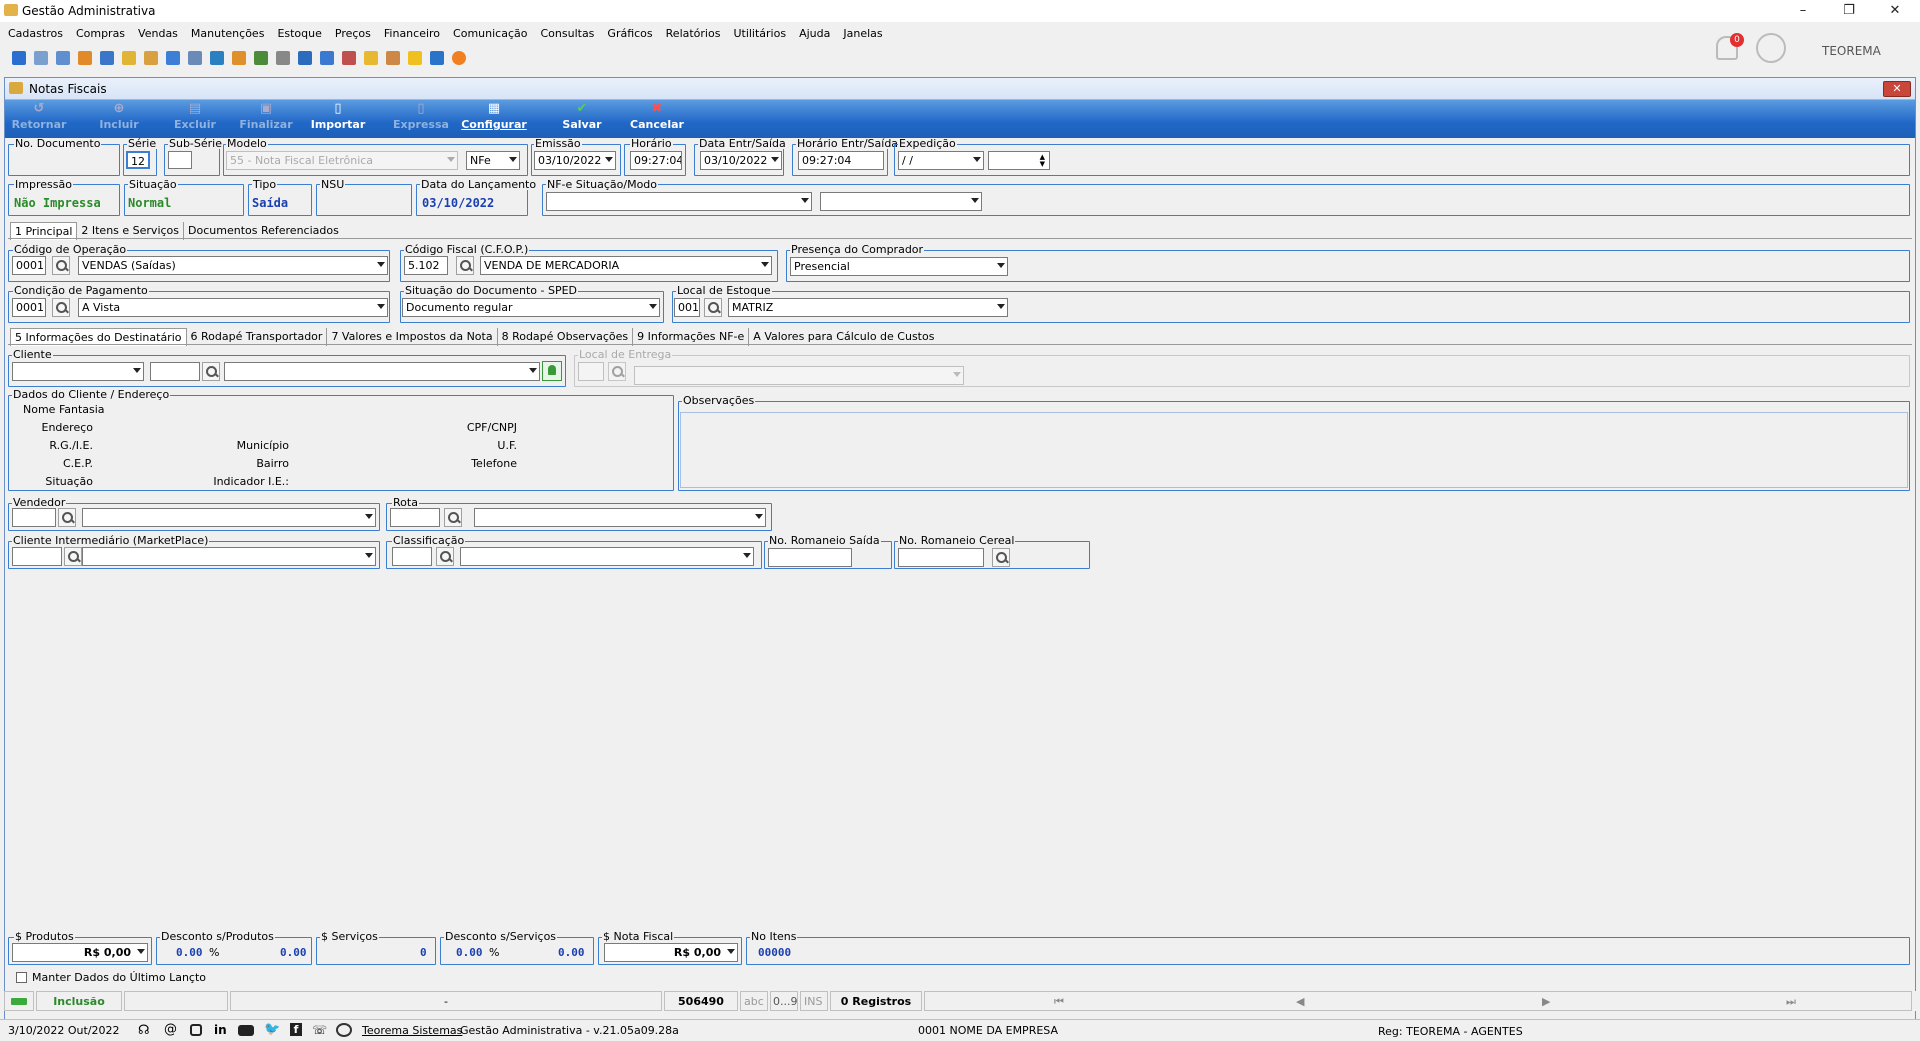 This screenshot has height=1041, width=1920. What do you see at coordinates (941, 557) in the screenshot?
I see `rom-cereal-input` at bounding box center [941, 557].